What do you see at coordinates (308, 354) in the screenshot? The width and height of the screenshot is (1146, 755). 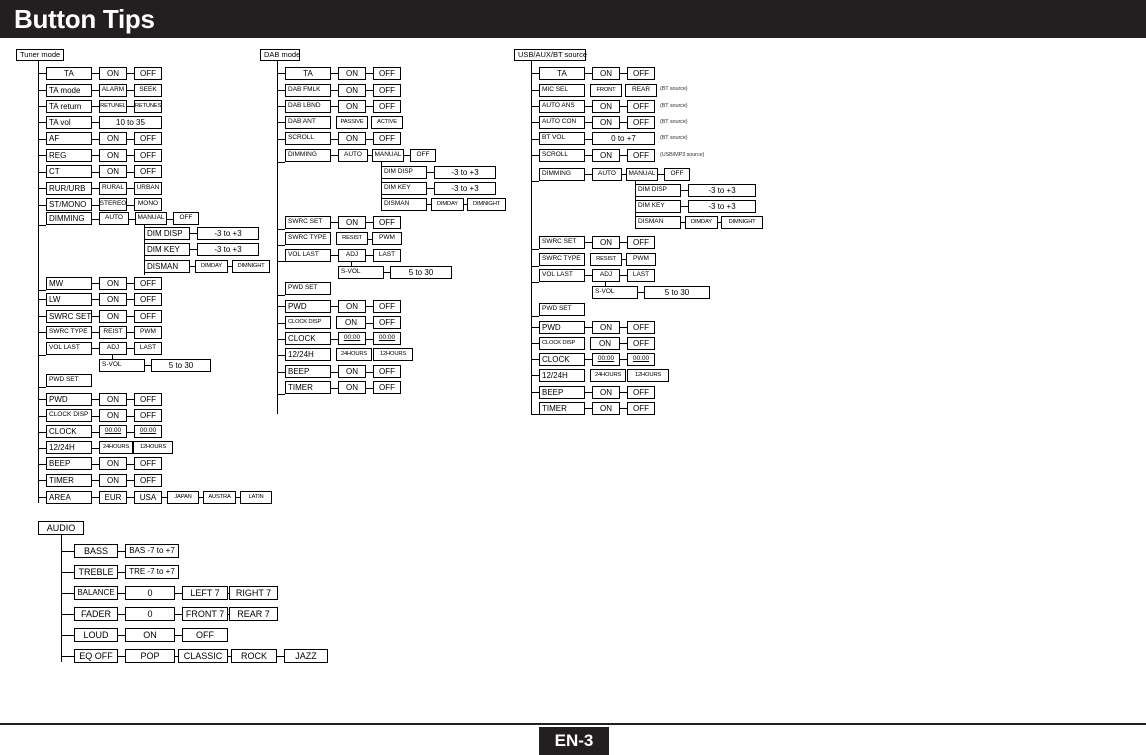 I see `dab-row-17-label: 12/24H` at bounding box center [308, 354].